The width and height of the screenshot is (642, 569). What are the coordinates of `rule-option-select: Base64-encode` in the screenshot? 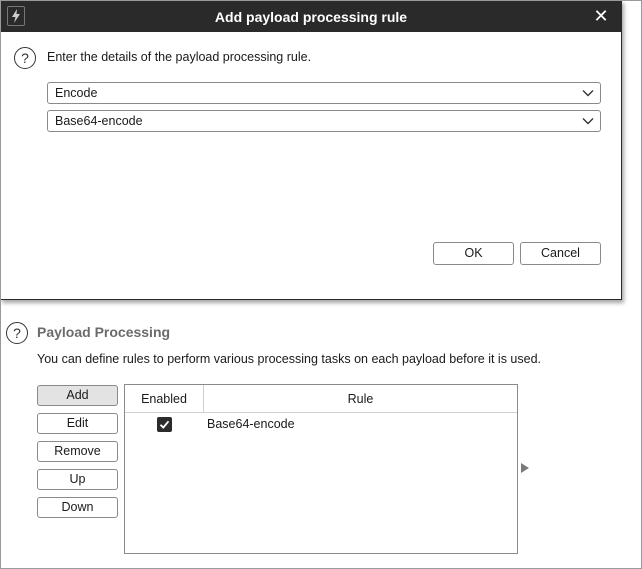 It's located at (324, 121).